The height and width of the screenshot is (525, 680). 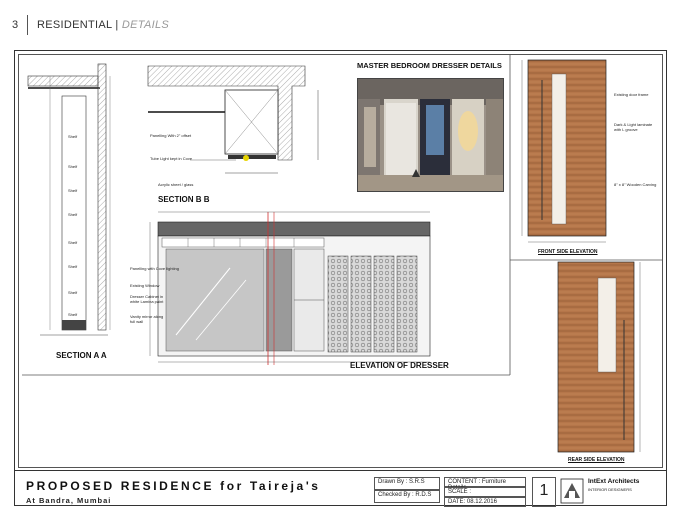 I want to click on drawn-by-text: Drawn By : S.R.S, so click(x=401, y=482).